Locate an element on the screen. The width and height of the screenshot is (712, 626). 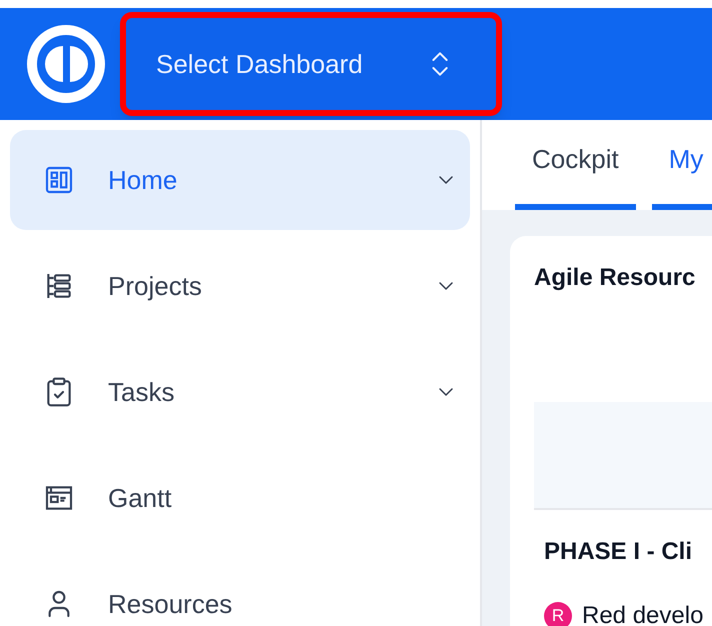
logo-icon is located at coordinates (66, 64).